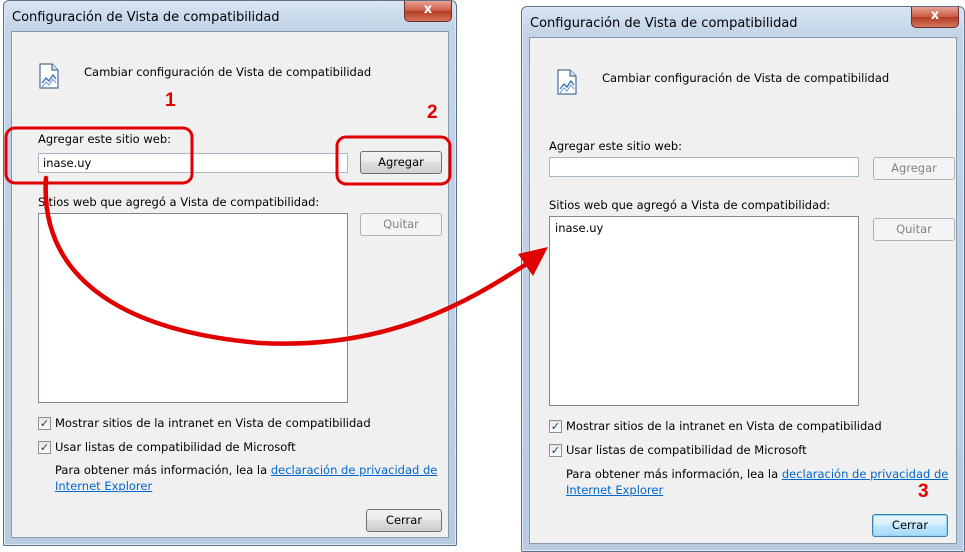 The height and width of the screenshot is (552, 965). What do you see at coordinates (704, 167) in the screenshot?
I see `add-site-input` at bounding box center [704, 167].